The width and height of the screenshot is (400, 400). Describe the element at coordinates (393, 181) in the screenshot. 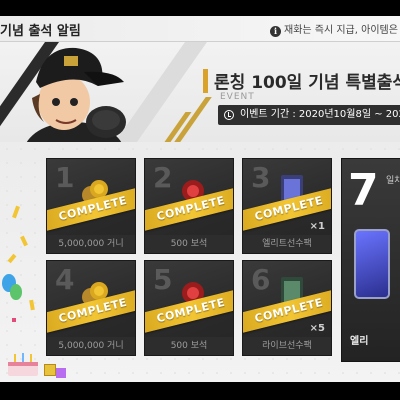

I see `day-suffix: 일차` at that location.